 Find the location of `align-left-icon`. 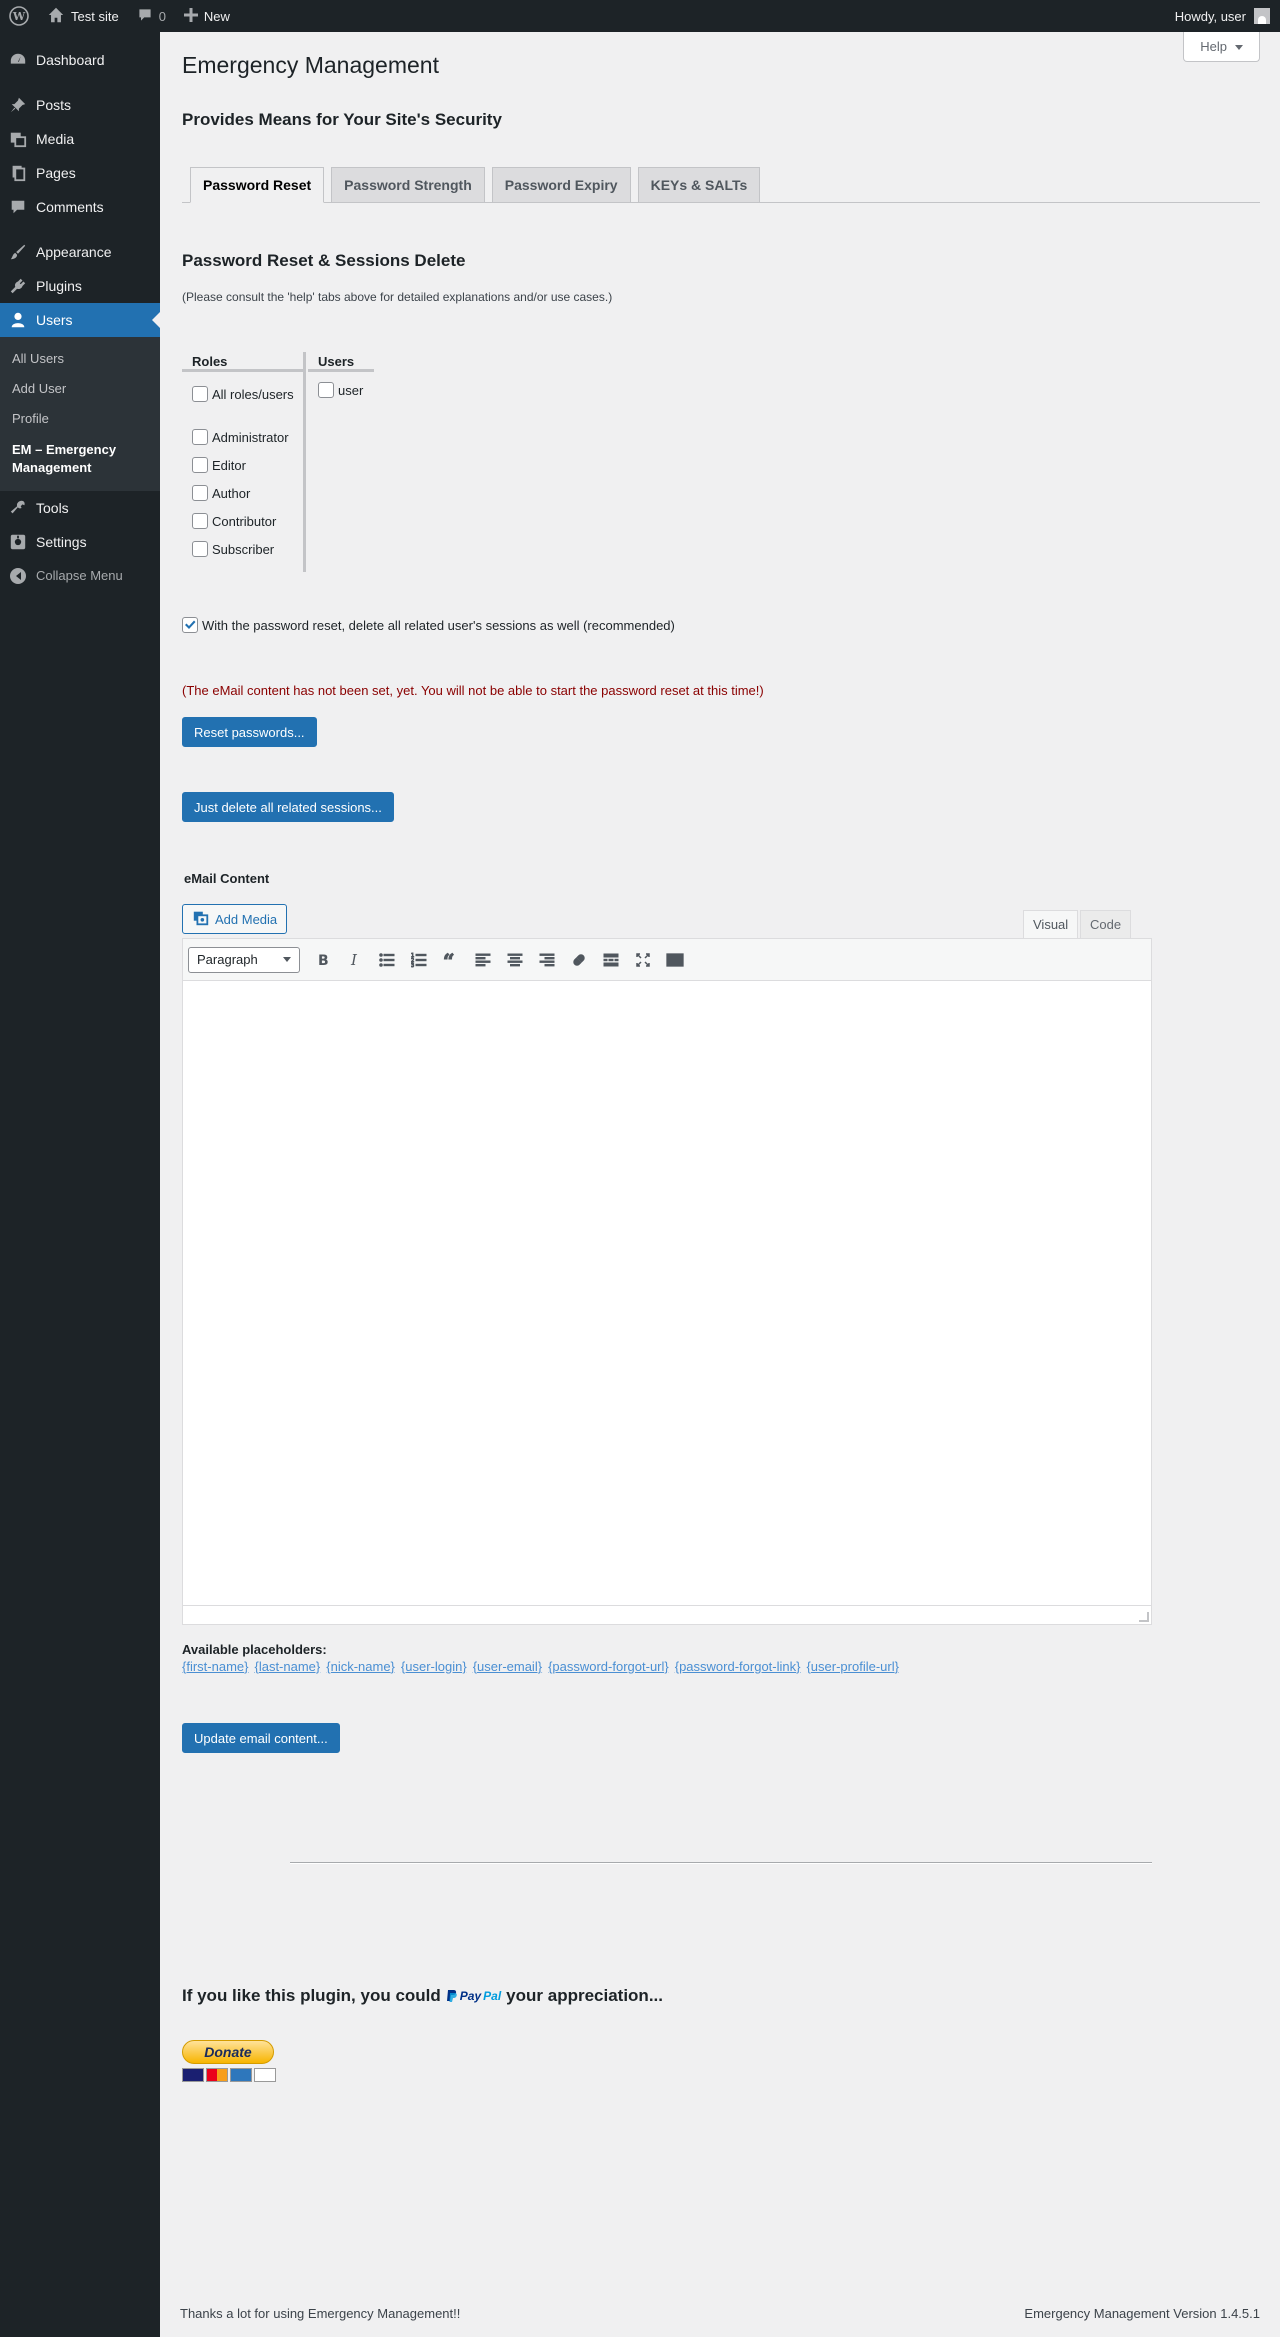

align-left-icon is located at coordinates (483, 960).